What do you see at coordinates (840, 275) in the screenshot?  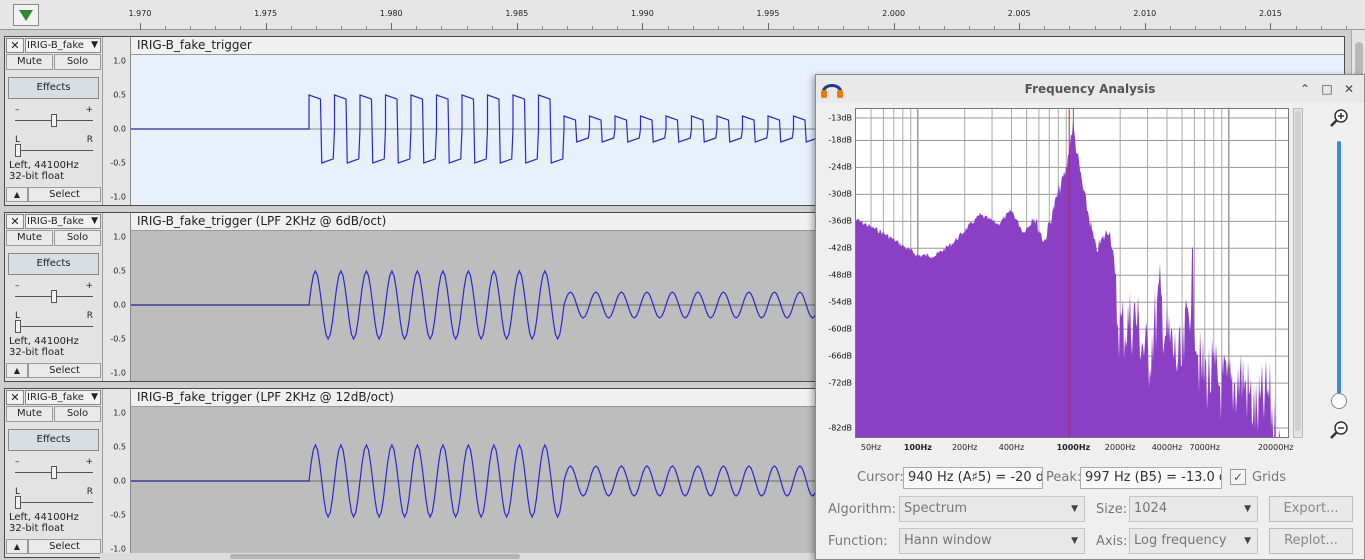 I see `db-label: -48dB` at bounding box center [840, 275].